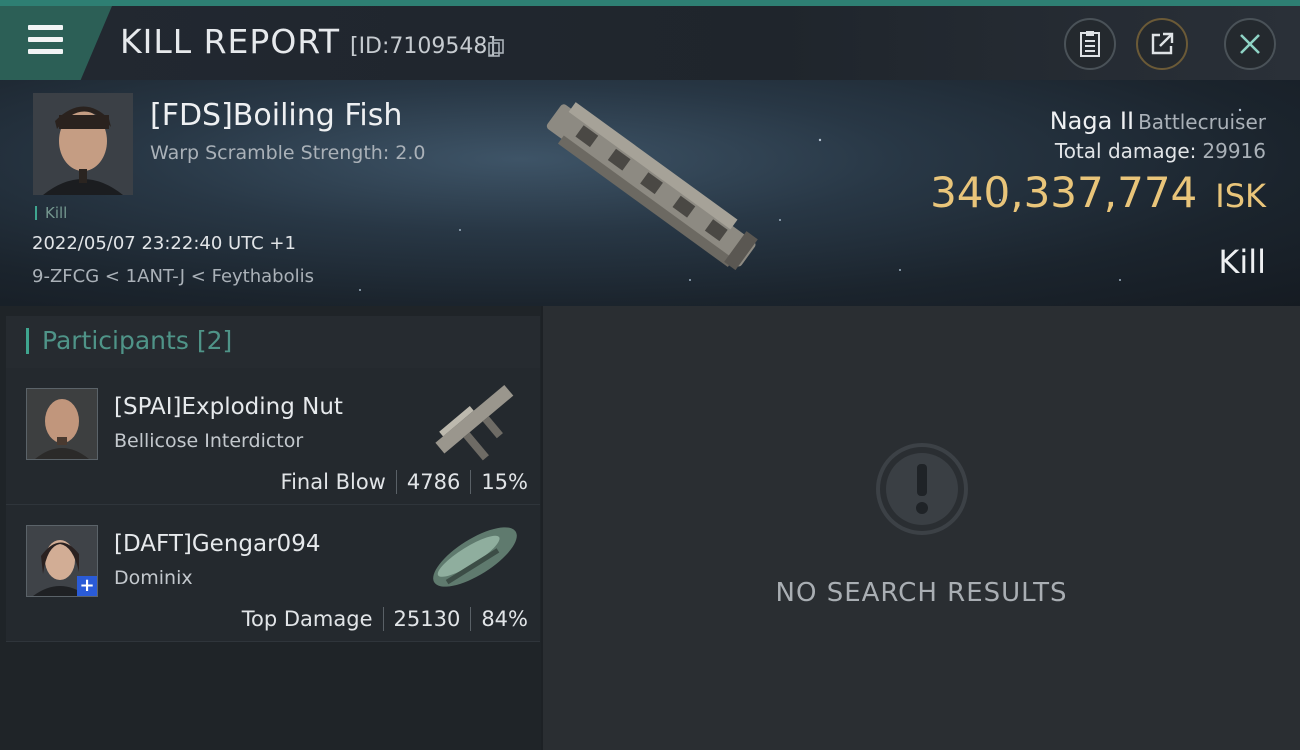  I want to click on victim-name: [FDS]Boiling Fish, so click(276, 115).